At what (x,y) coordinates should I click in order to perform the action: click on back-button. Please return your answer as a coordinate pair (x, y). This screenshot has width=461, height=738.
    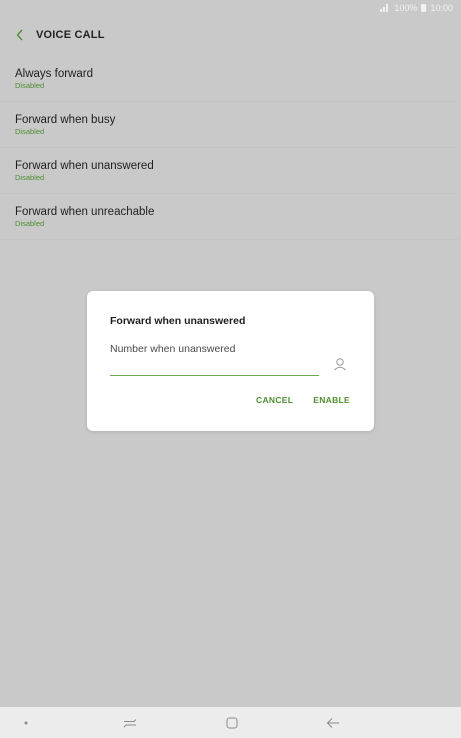
    Looking at the image, I should click on (20, 35).